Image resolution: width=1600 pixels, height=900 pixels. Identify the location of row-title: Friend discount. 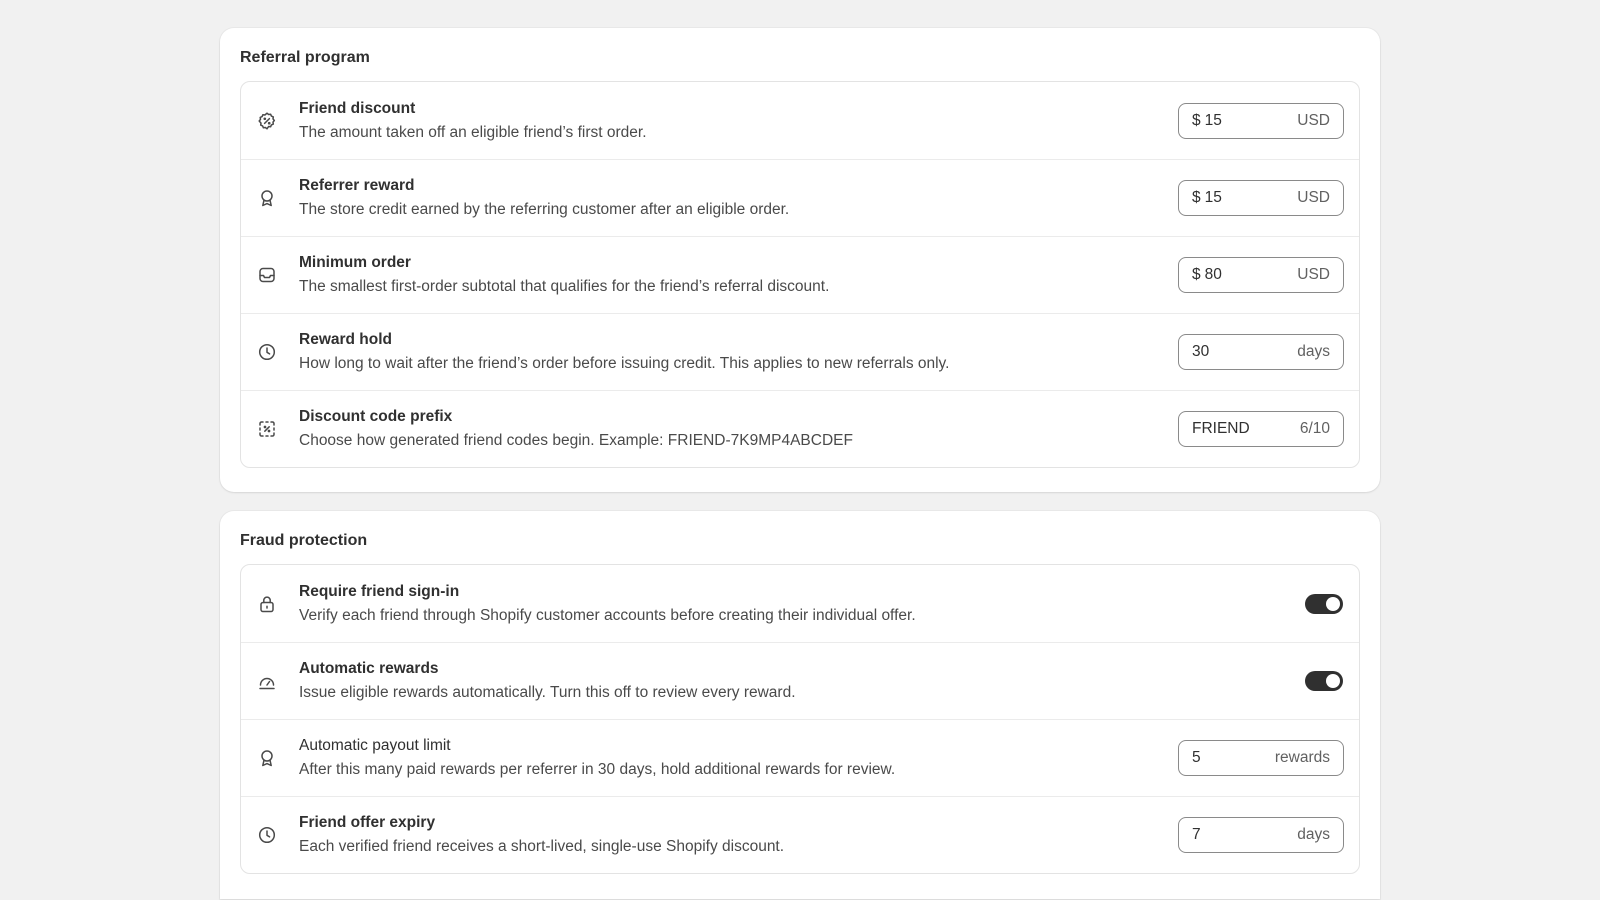
(357, 108).